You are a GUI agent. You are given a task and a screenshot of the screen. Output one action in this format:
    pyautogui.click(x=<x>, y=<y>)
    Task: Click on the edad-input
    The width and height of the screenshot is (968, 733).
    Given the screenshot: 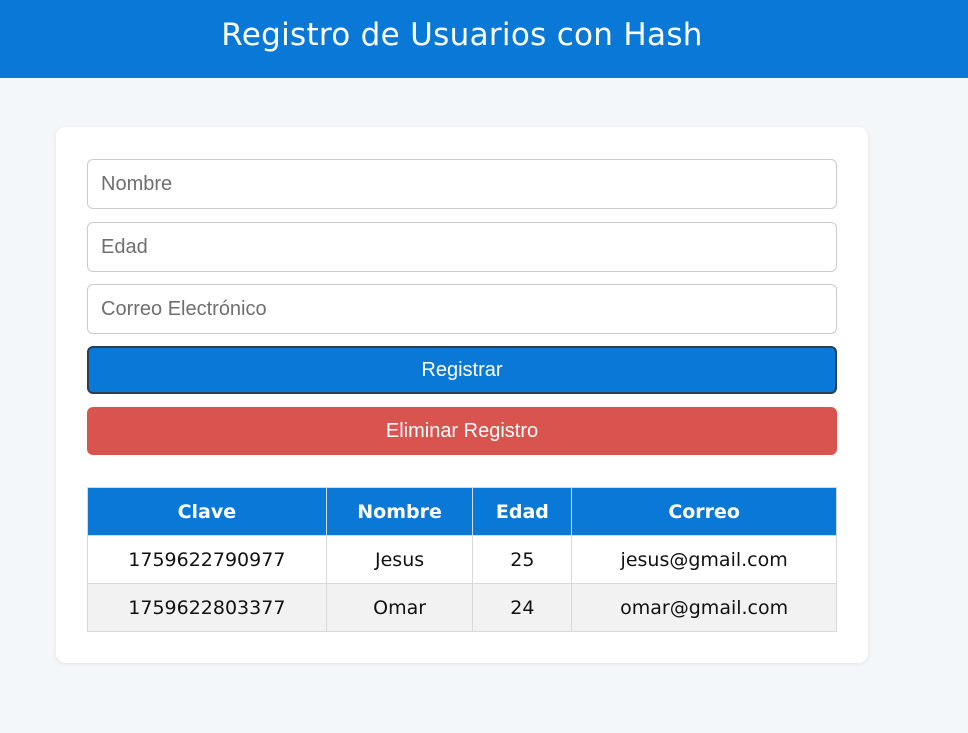 What is the action you would take?
    pyautogui.click(x=462, y=247)
    